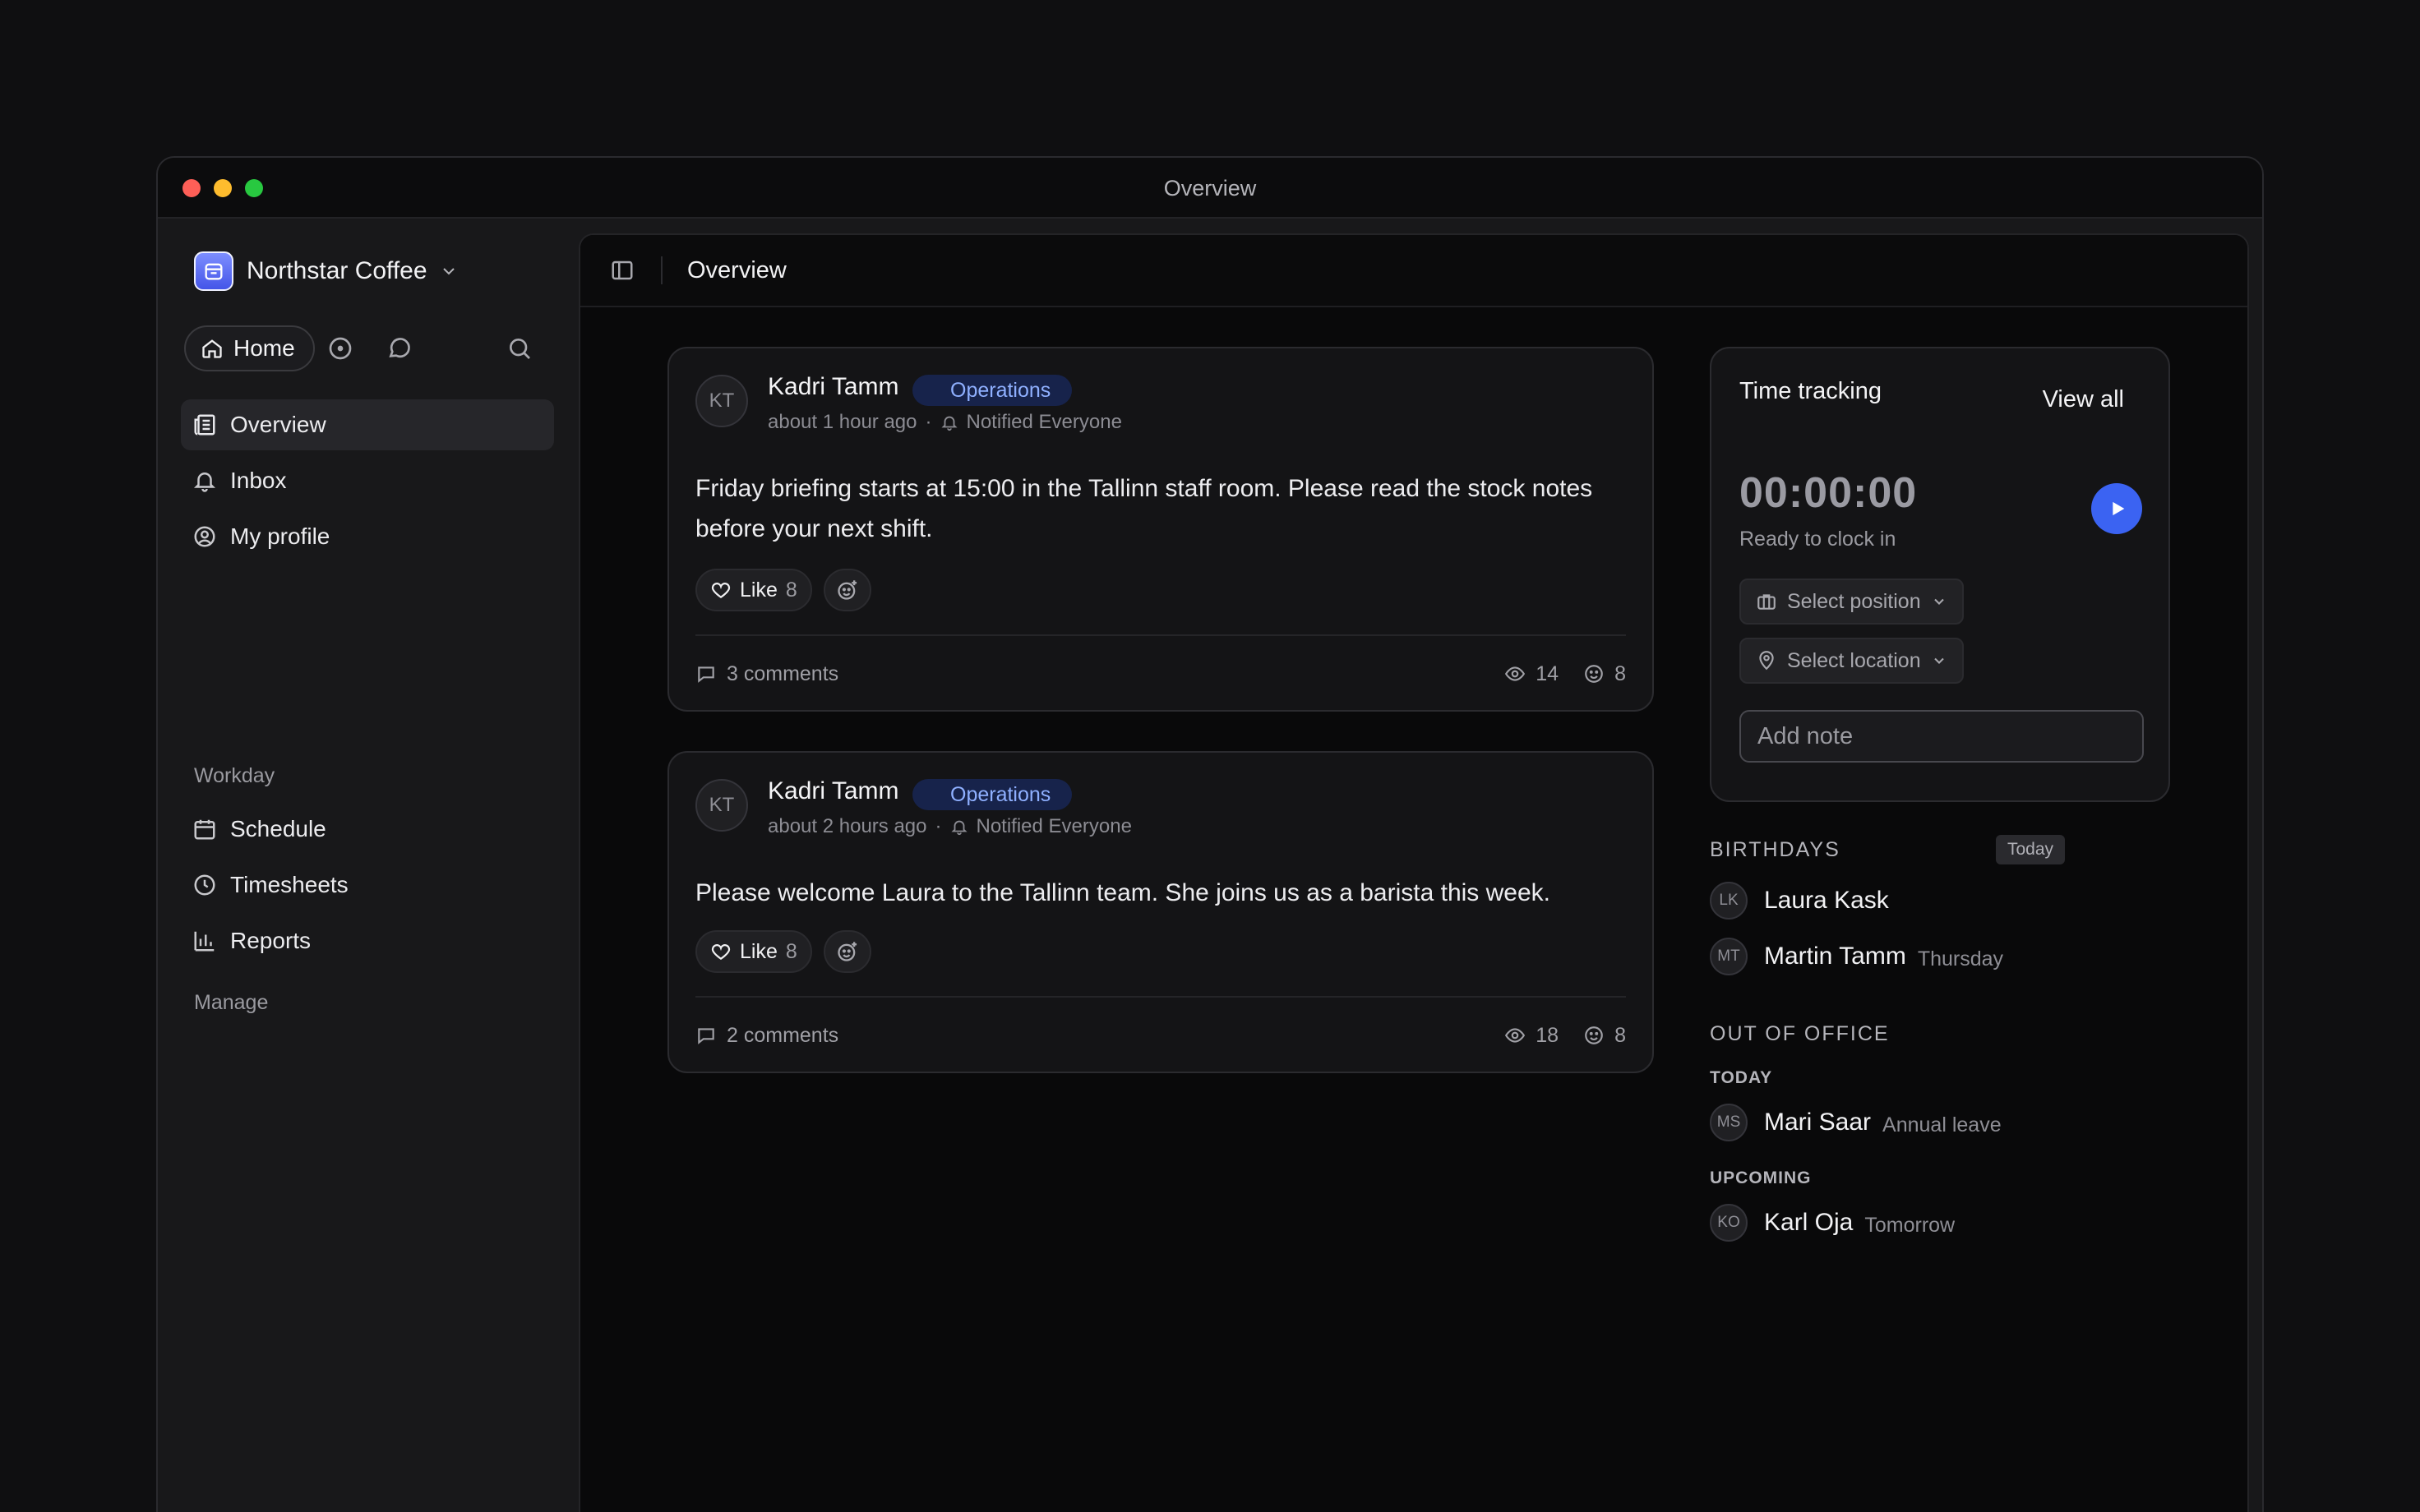  I want to click on position-select: Select position, so click(1851, 602).